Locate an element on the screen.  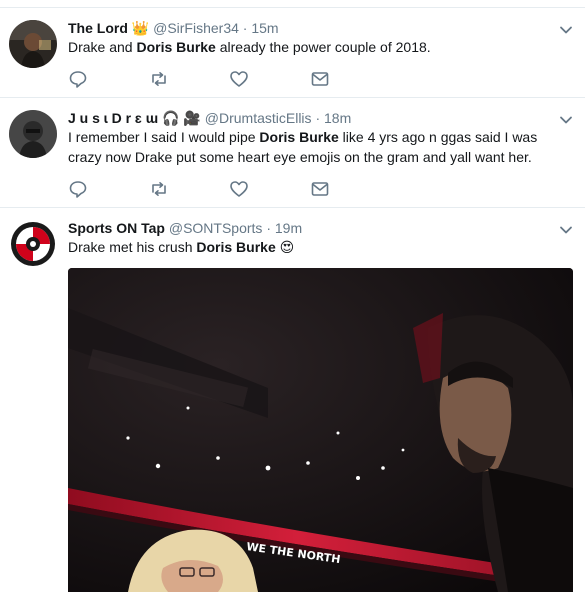
tweet-text-part: Drake met his crush is located at coordinates (132, 247).